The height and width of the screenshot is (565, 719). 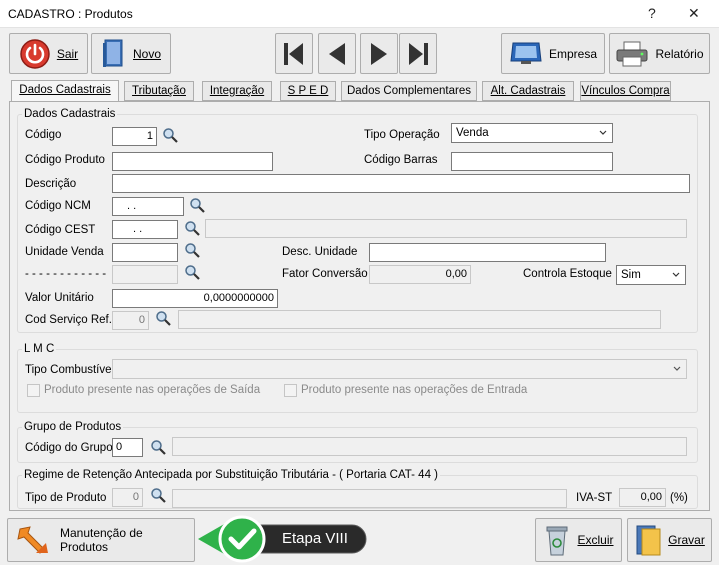 I want to click on monitor-icon, so click(x=526, y=53).